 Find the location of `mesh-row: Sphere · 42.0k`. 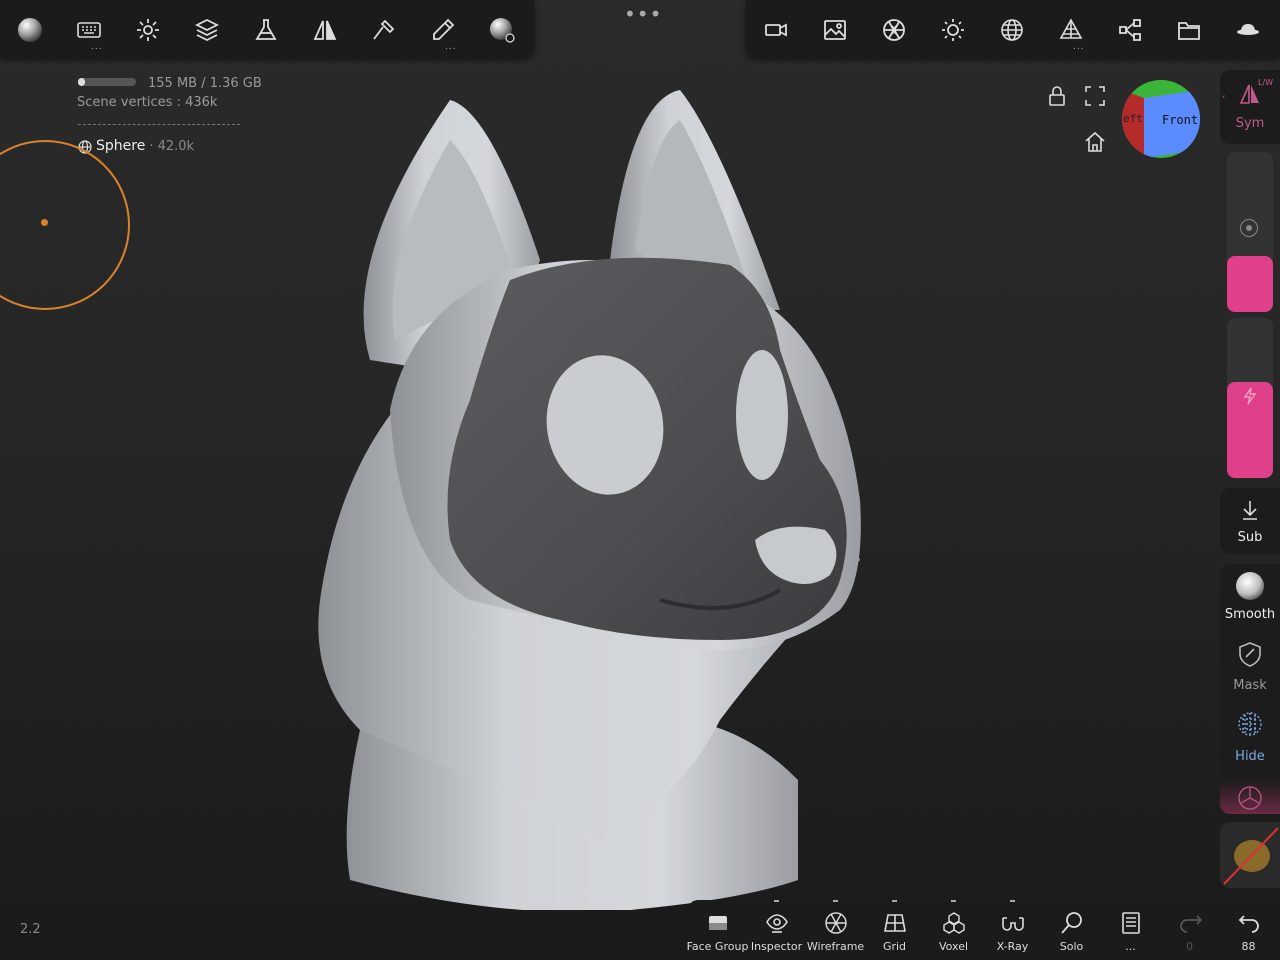

mesh-row: Sphere · 42.0k is located at coordinates (136, 146).